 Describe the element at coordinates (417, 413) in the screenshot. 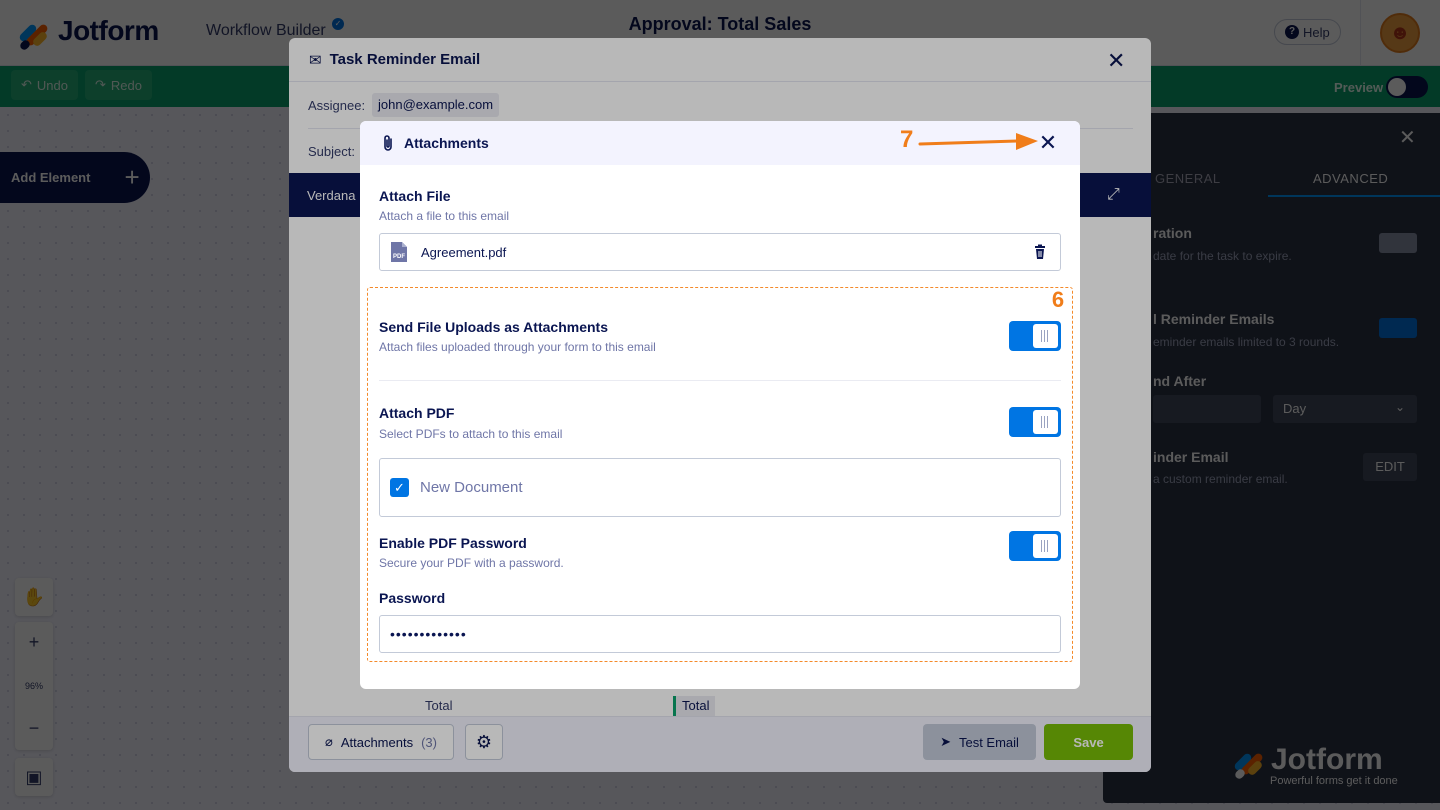

I see `attach-pdf-title: Attach PDF` at that location.